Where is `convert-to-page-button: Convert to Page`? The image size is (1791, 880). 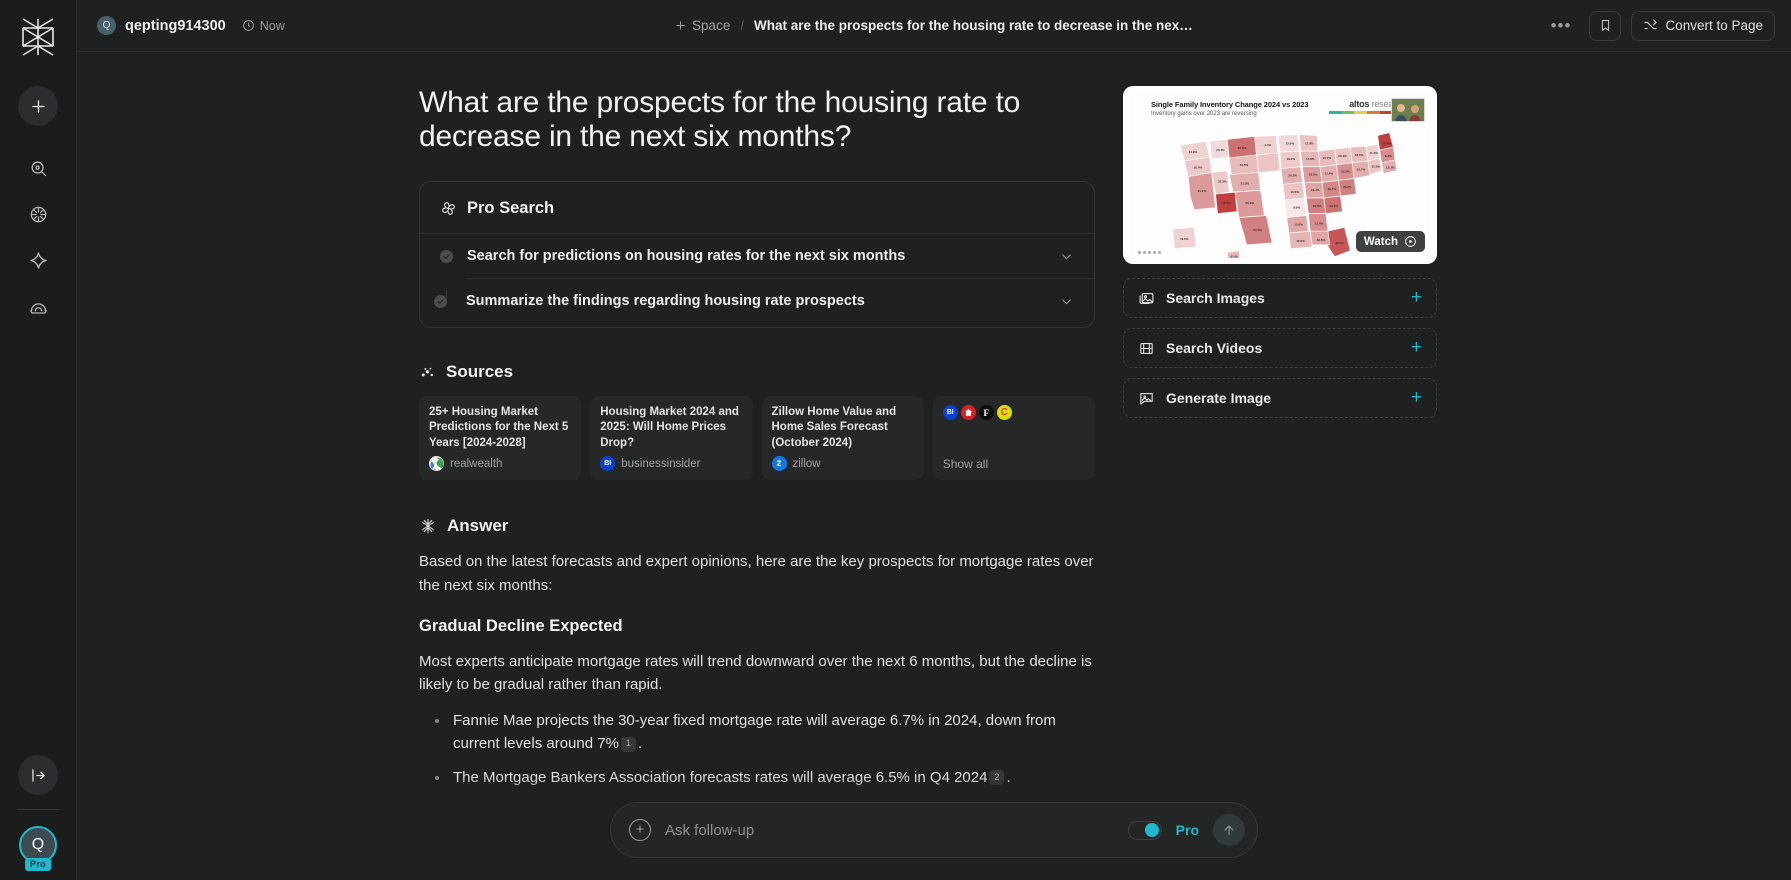 convert-to-page-button: Convert to Page is located at coordinates (1703, 25).